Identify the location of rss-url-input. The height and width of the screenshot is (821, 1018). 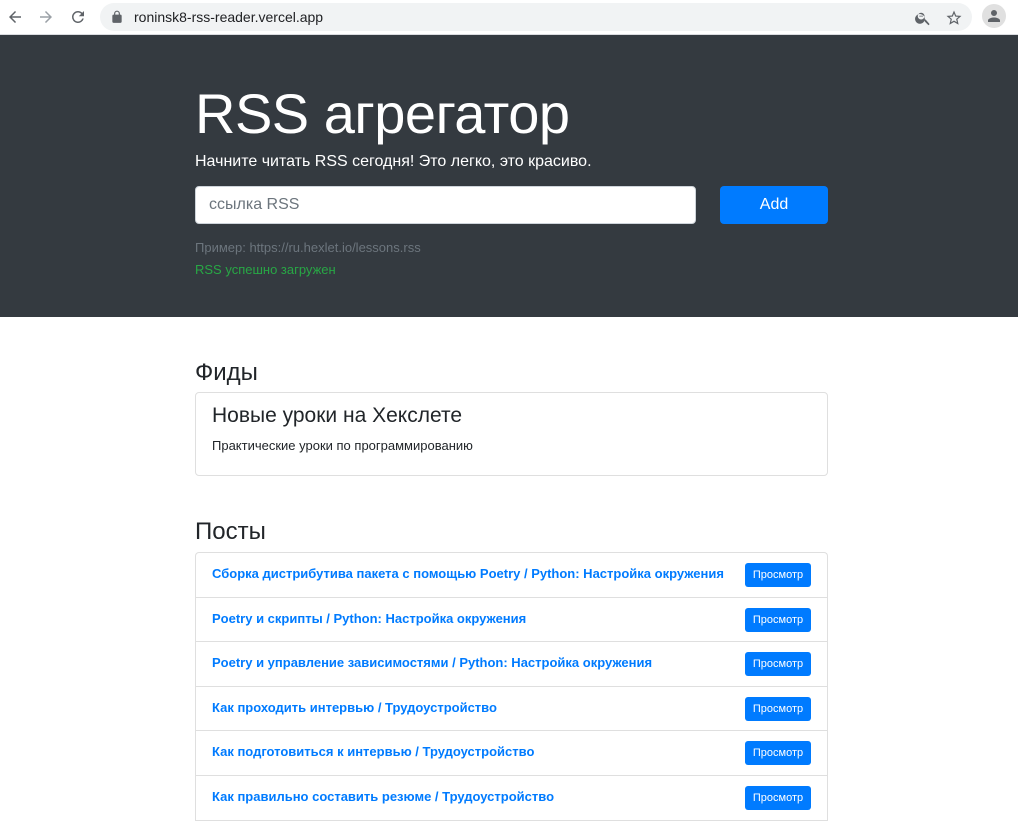
(445, 205).